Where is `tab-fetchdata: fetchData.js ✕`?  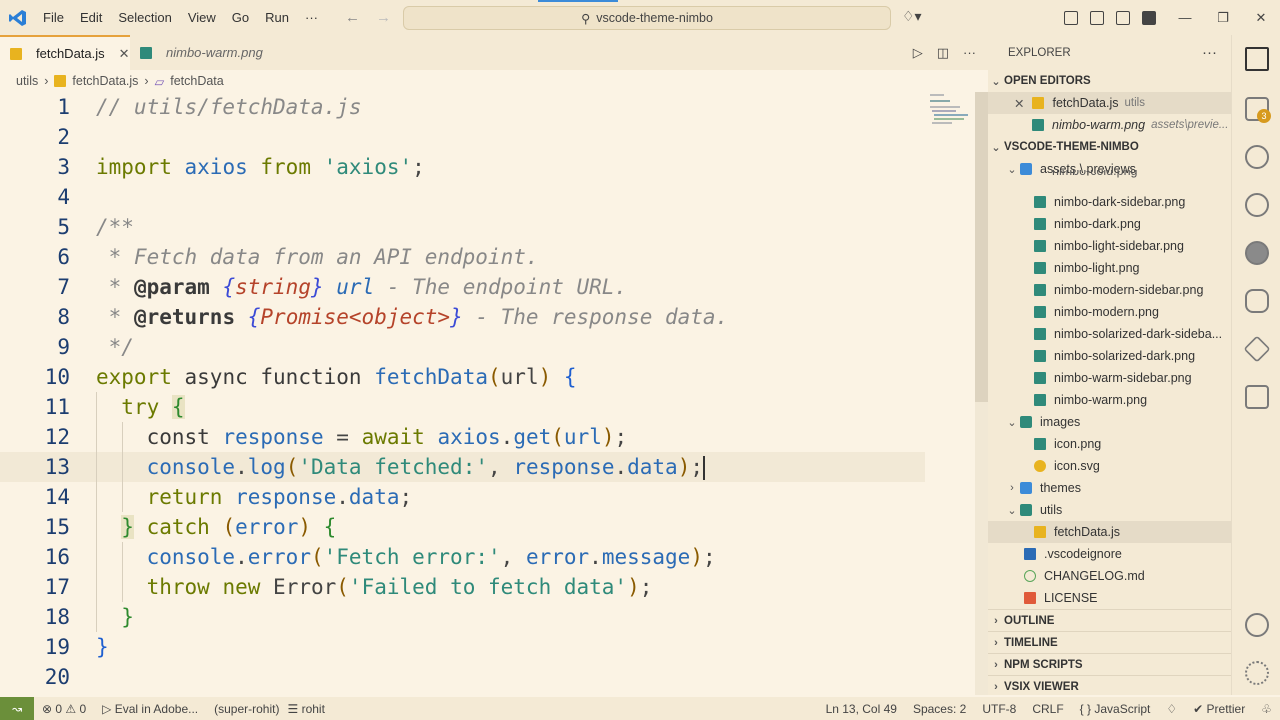 tab-fetchdata: fetchData.js ✕ is located at coordinates (65, 52).